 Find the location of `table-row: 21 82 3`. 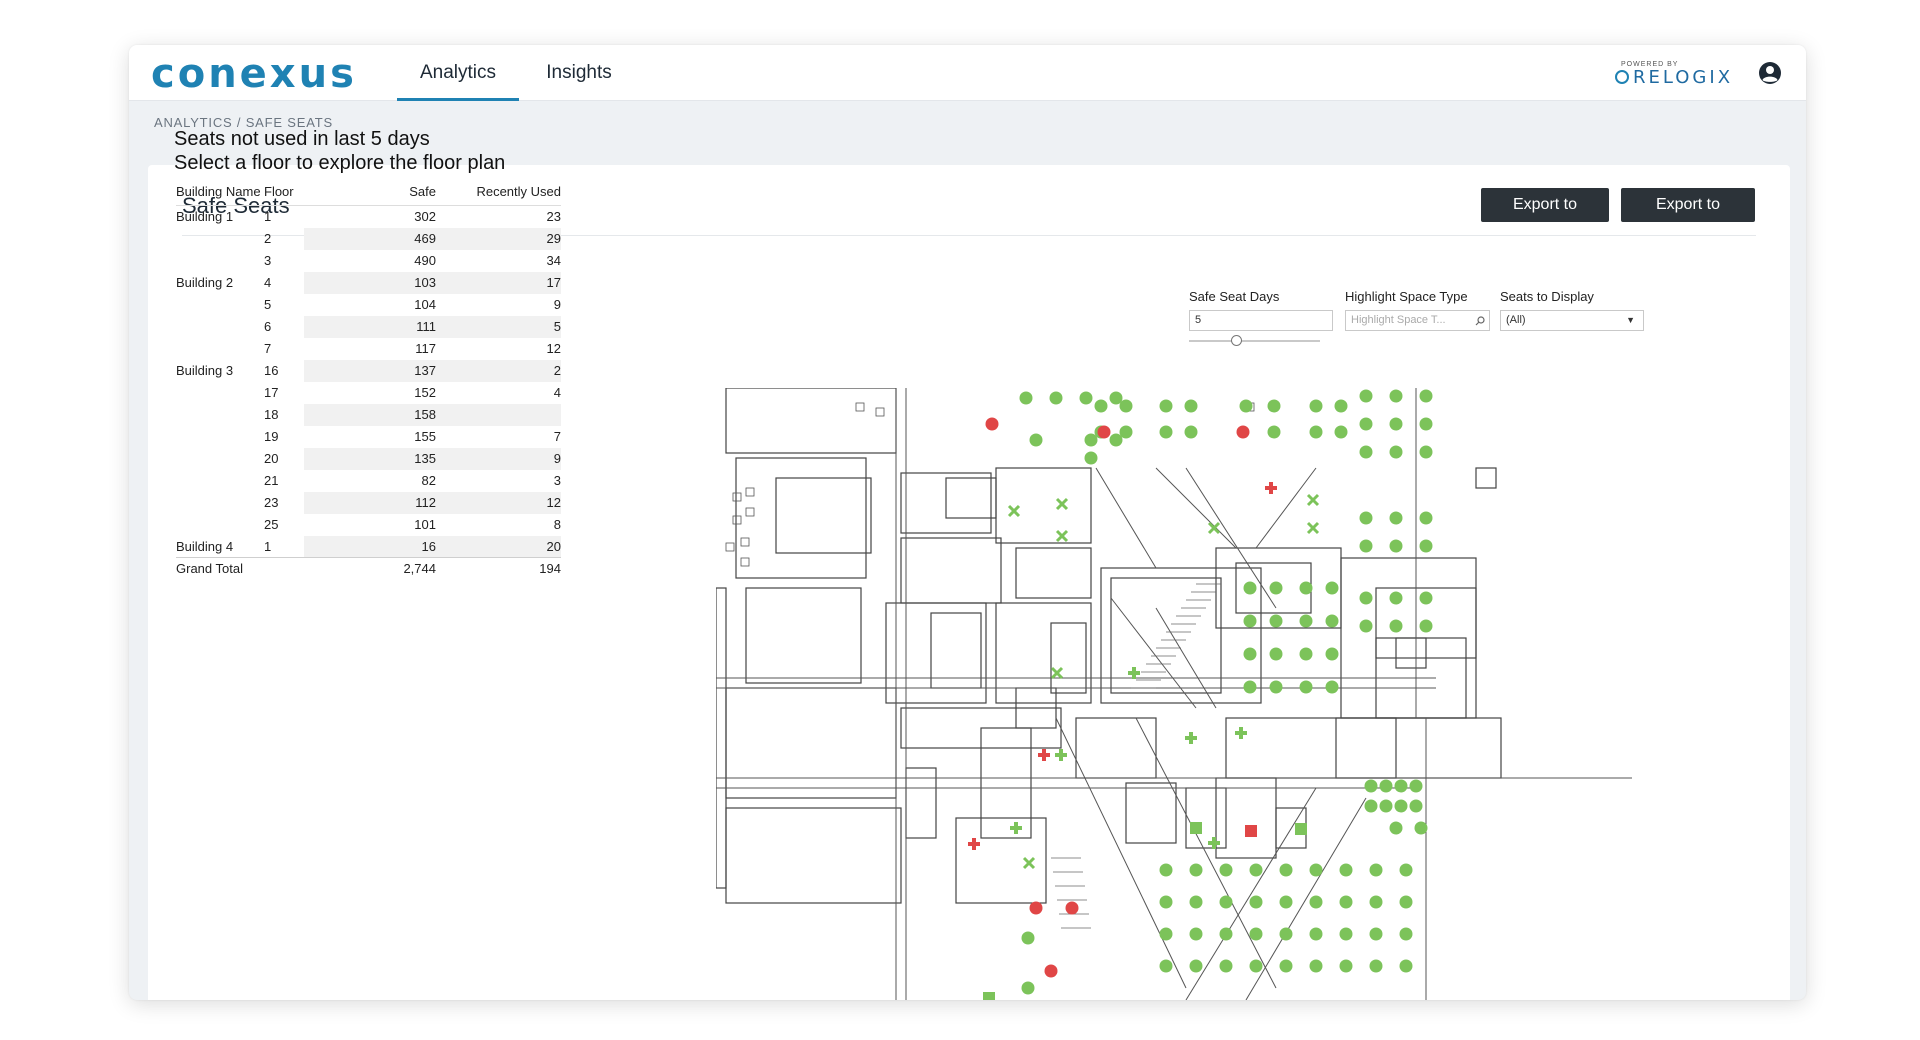

table-row: 21 82 3 is located at coordinates (368, 481).